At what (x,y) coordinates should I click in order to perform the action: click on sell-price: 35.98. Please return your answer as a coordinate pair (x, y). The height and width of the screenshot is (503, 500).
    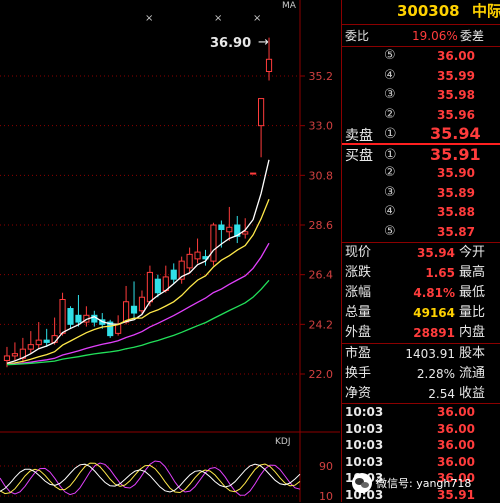
    Looking at the image, I should click on (456, 95).